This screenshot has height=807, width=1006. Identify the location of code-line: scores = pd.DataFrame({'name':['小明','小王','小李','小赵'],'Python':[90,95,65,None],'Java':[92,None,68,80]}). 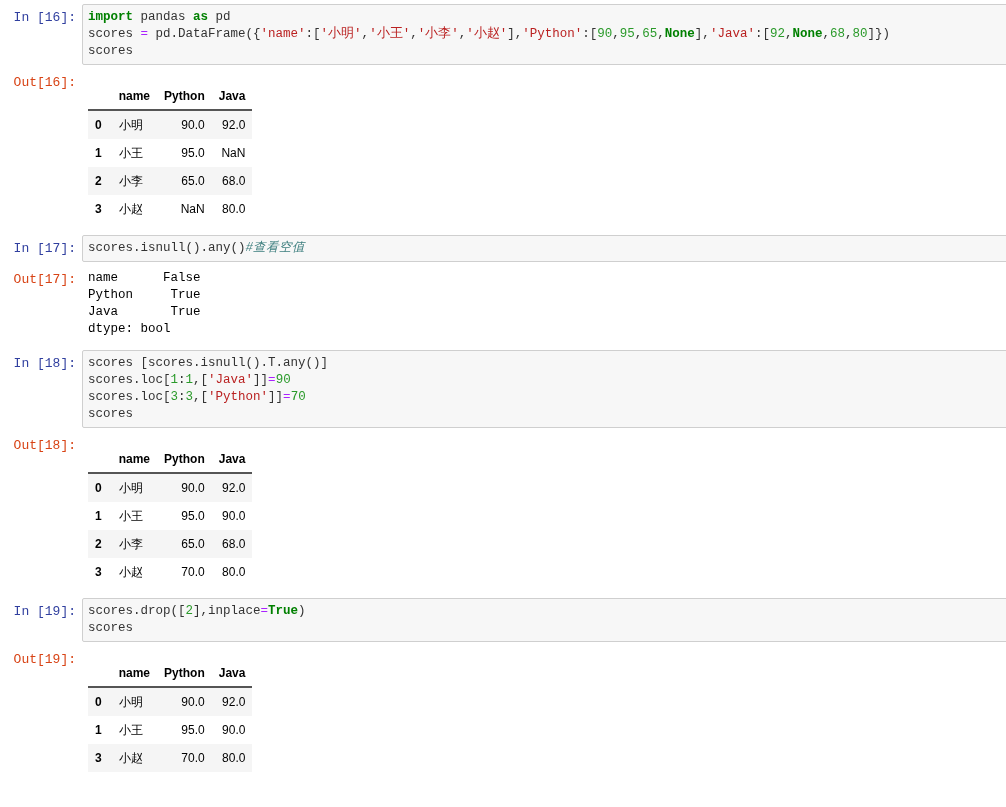
(489, 34).